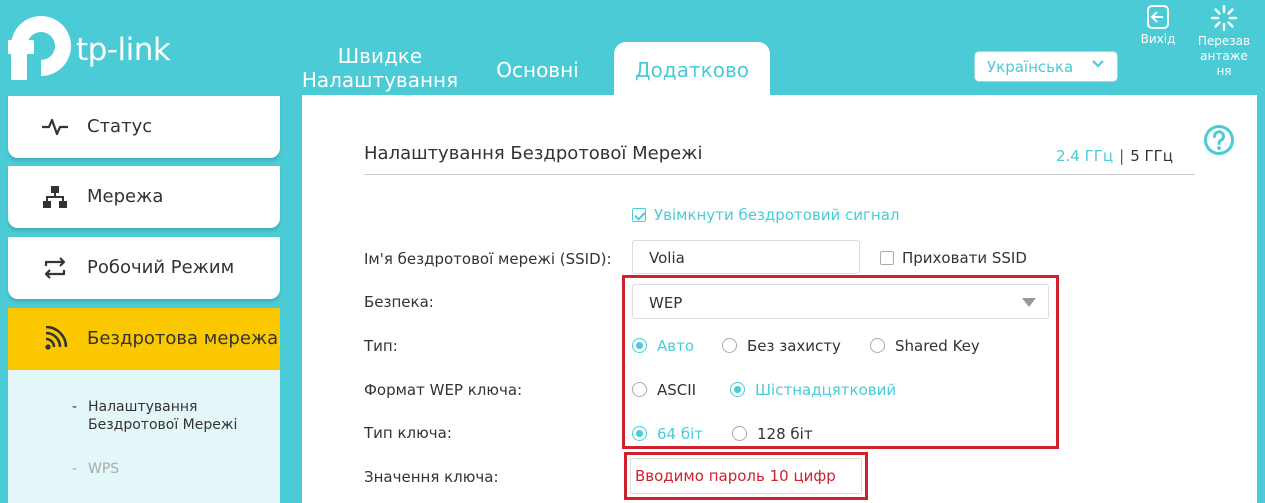 This screenshot has width=1265, height=503. What do you see at coordinates (840, 362) in the screenshot?
I see `highlight-box-security-options` at bounding box center [840, 362].